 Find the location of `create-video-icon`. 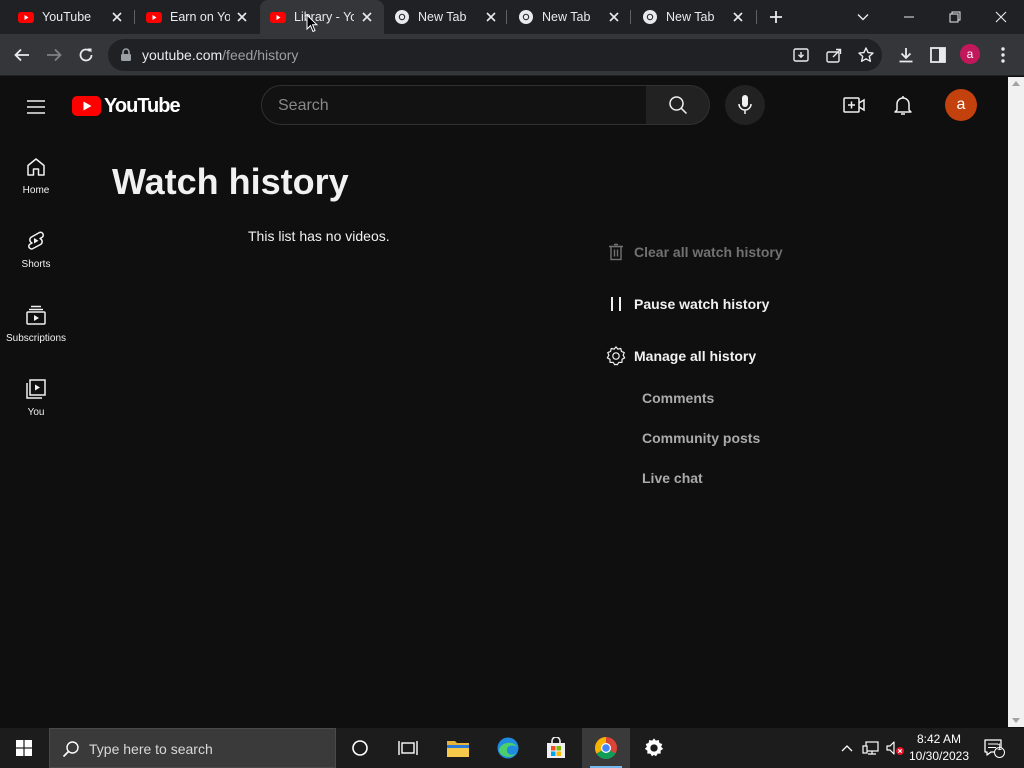

create-video-icon is located at coordinates (854, 105).